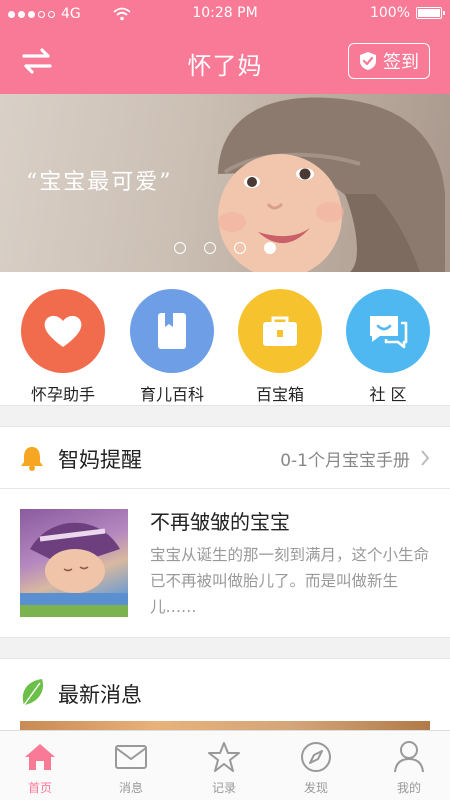 The height and width of the screenshot is (800, 450). Describe the element at coordinates (225, 458) in the screenshot. I see `reminder-header: 智妈提醒 0-1个月宝宝手册` at that location.